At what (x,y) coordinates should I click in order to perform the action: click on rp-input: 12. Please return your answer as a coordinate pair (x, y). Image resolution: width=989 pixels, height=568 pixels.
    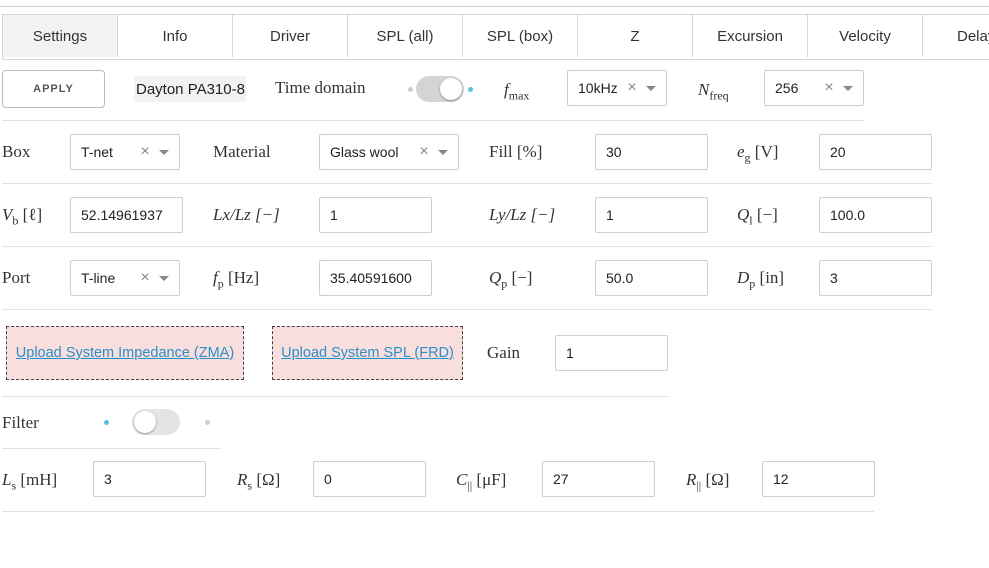
    Looking at the image, I should click on (818, 479).